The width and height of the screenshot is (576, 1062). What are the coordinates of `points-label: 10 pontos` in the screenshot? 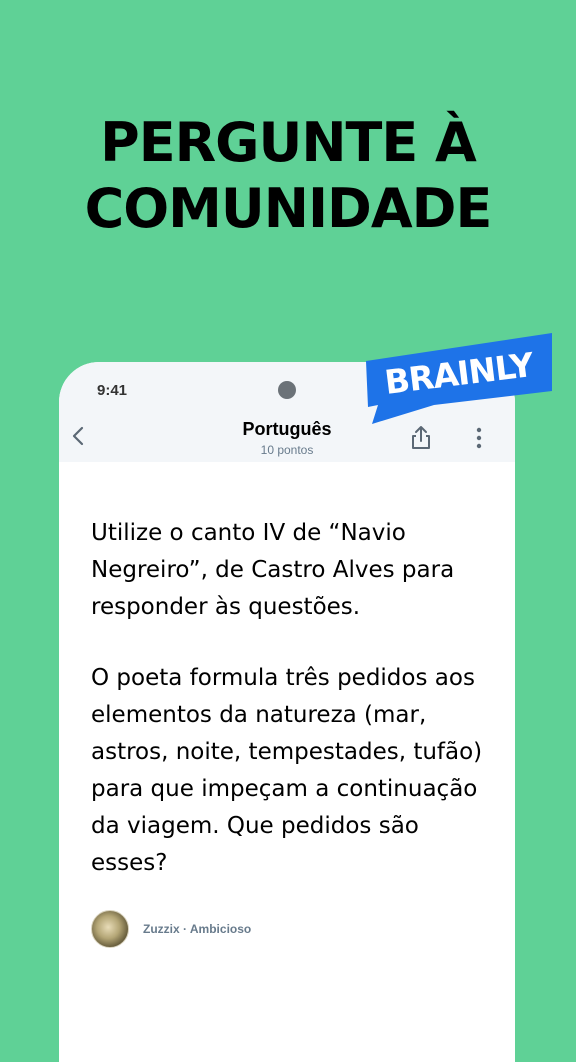 It's located at (287, 450).